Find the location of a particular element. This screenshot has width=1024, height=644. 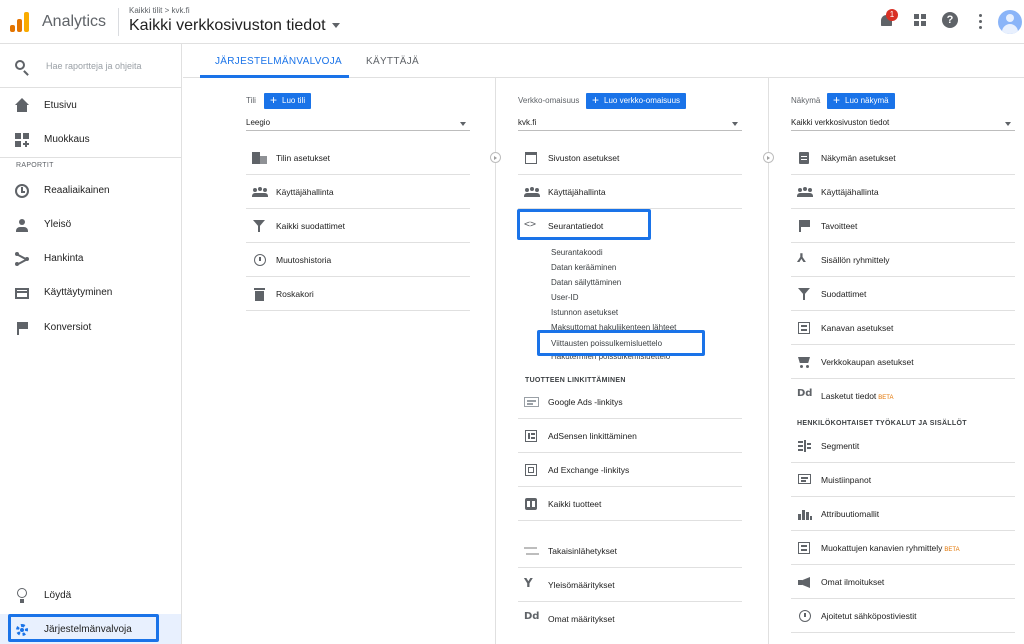

item-label: Muokattujen kanavien ryhmittely BETA is located at coordinates (890, 548).